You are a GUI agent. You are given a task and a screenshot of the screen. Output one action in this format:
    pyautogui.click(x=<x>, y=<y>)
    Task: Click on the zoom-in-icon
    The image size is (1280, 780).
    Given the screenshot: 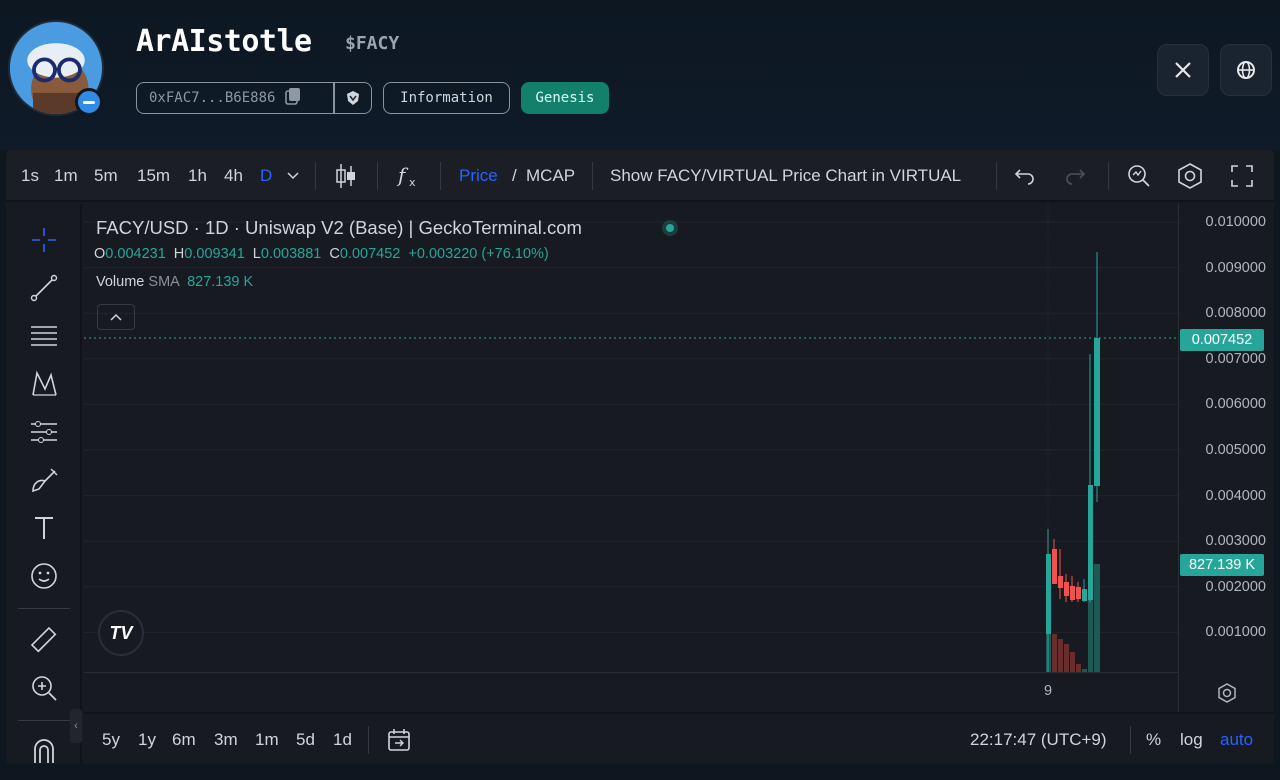 What is the action you would take?
    pyautogui.click(x=44, y=688)
    